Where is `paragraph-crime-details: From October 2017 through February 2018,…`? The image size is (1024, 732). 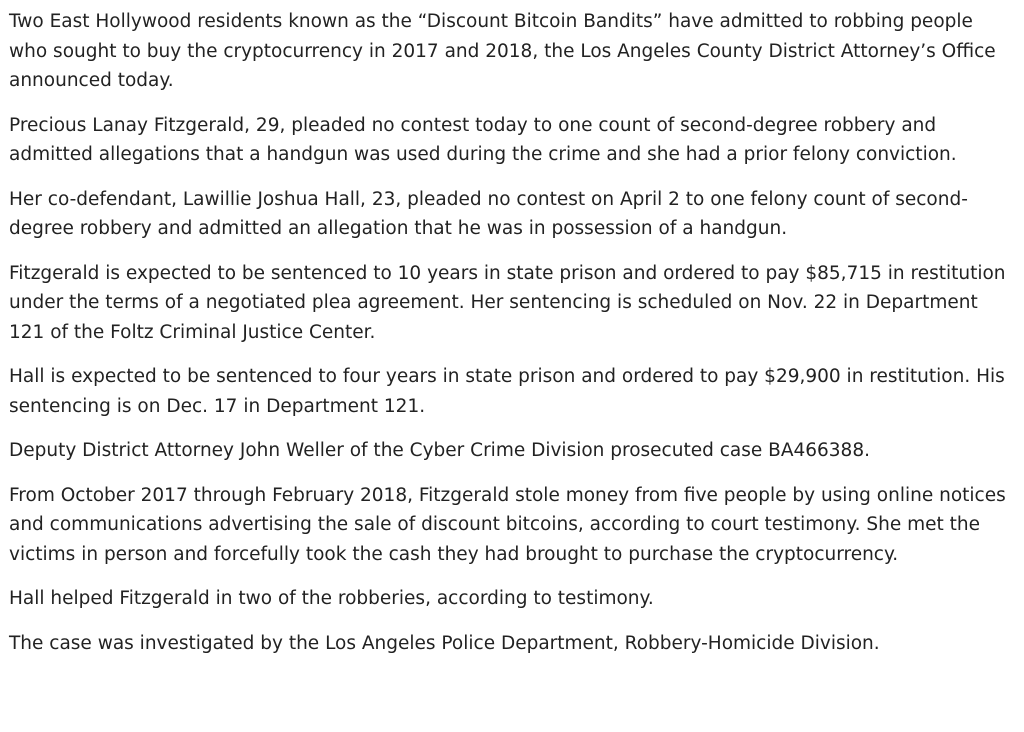 paragraph-crime-details: From October 2017 through February 2018,… is located at coordinates (507, 524).